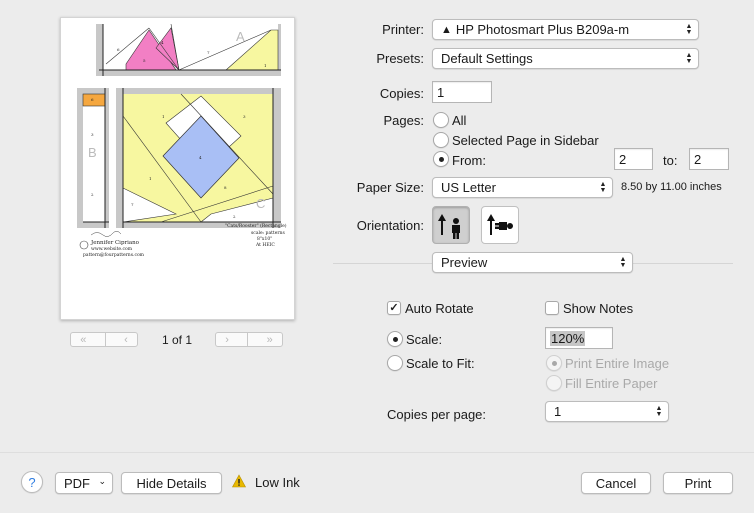  I want to click on page-nav-forward-group: › », so click(249, 339).